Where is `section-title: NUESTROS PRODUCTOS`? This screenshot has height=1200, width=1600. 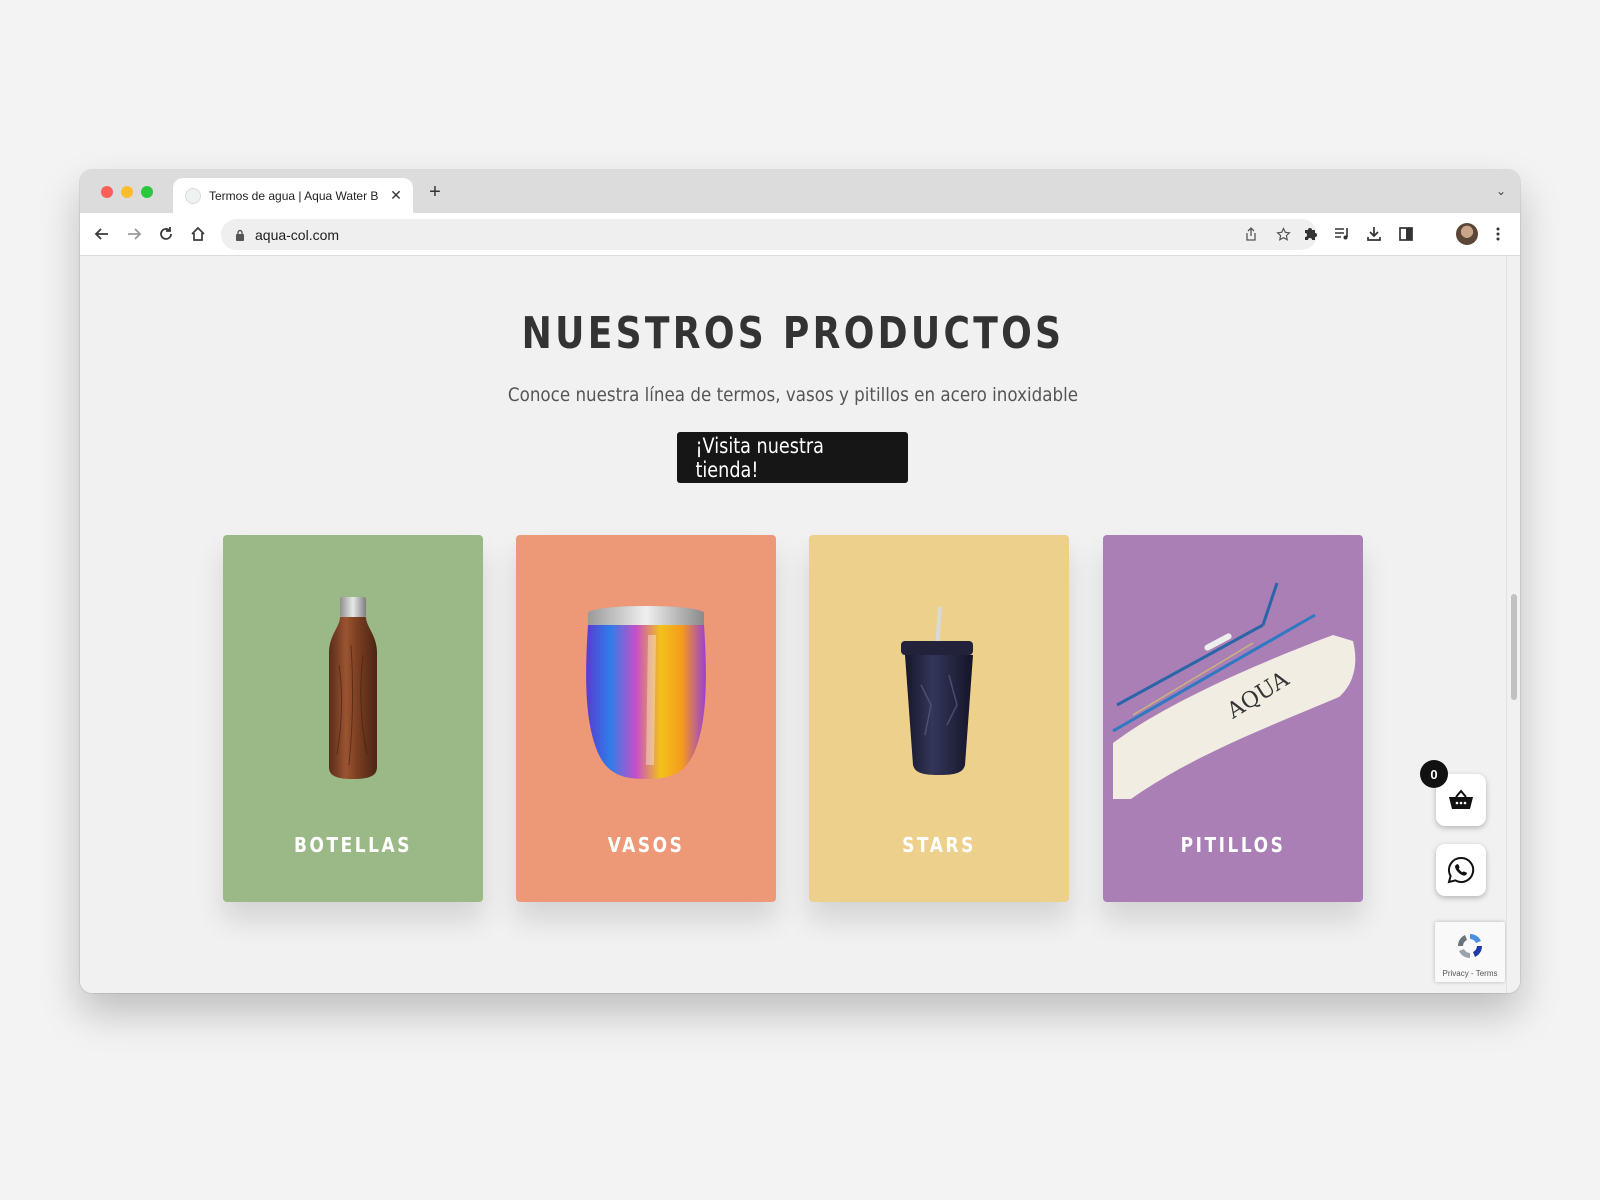
section-title: NUESTROS PRODUCTOS is located at coordinates (793, 333).